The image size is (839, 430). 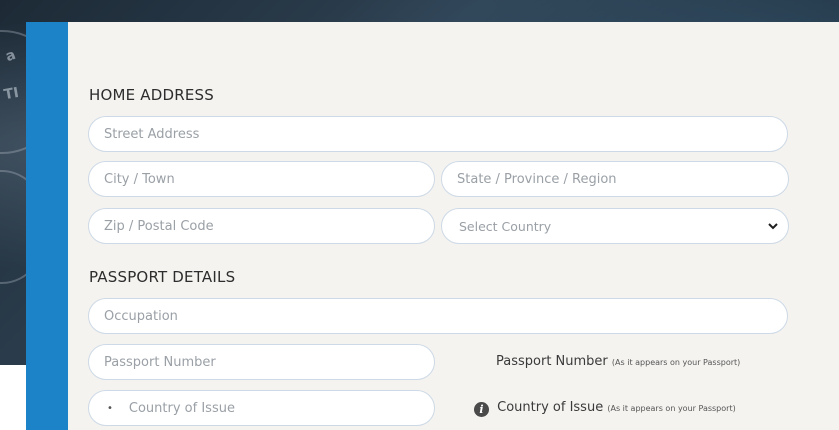 What do you see at coordinates (261, 408) in the screenshot?
I see `country-of-issue-select: • Country of Issue` at bounding box center [261, 408].